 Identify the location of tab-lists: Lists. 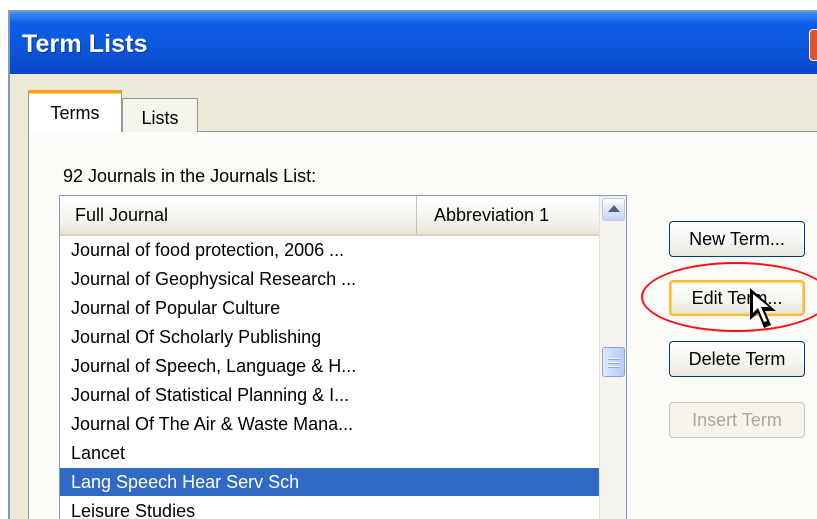
(160, 115).